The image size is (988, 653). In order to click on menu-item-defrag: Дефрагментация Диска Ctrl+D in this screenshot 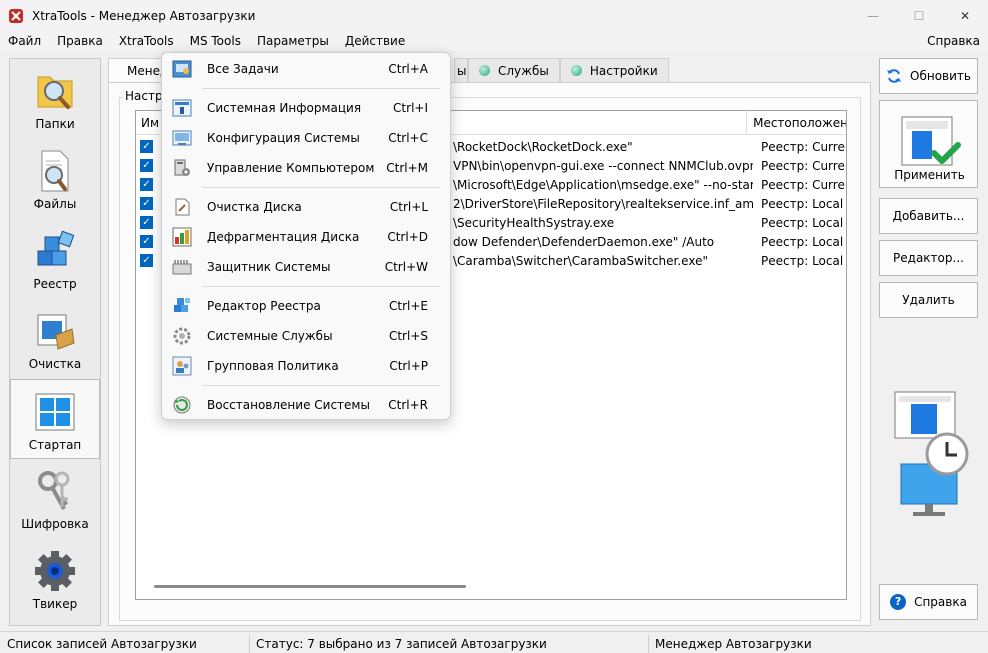, I will do `click(307, 237)`.